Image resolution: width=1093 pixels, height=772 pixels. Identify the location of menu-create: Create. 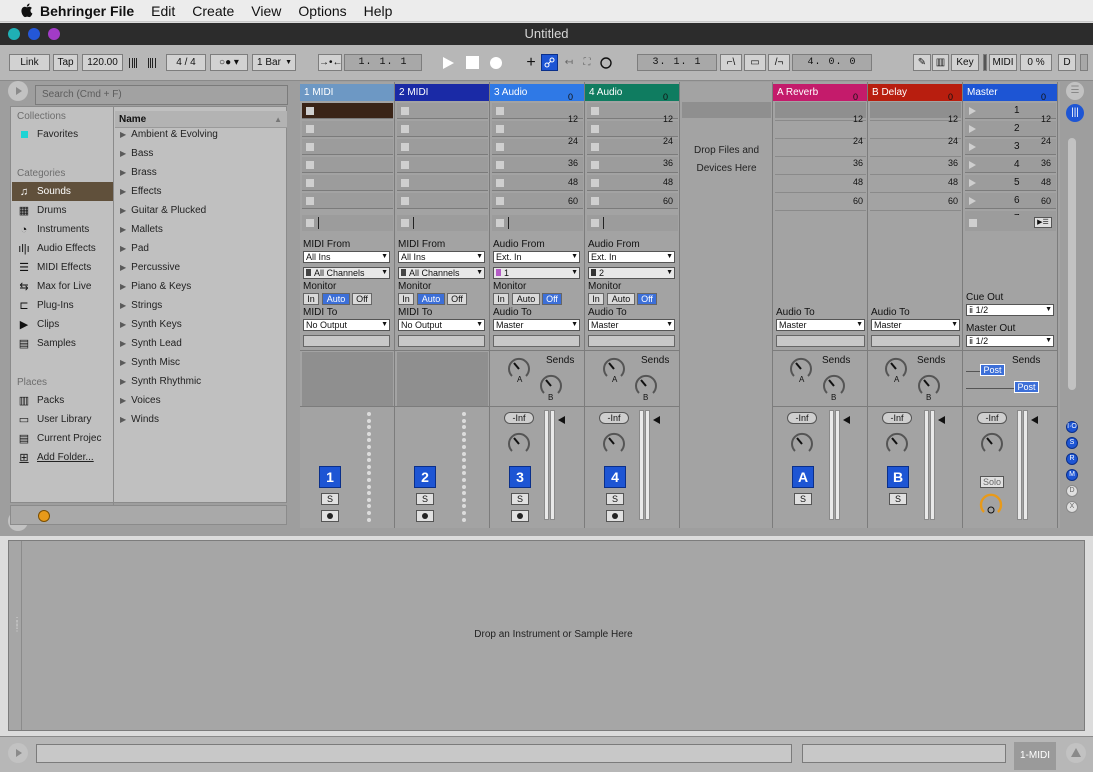
(213, 11).